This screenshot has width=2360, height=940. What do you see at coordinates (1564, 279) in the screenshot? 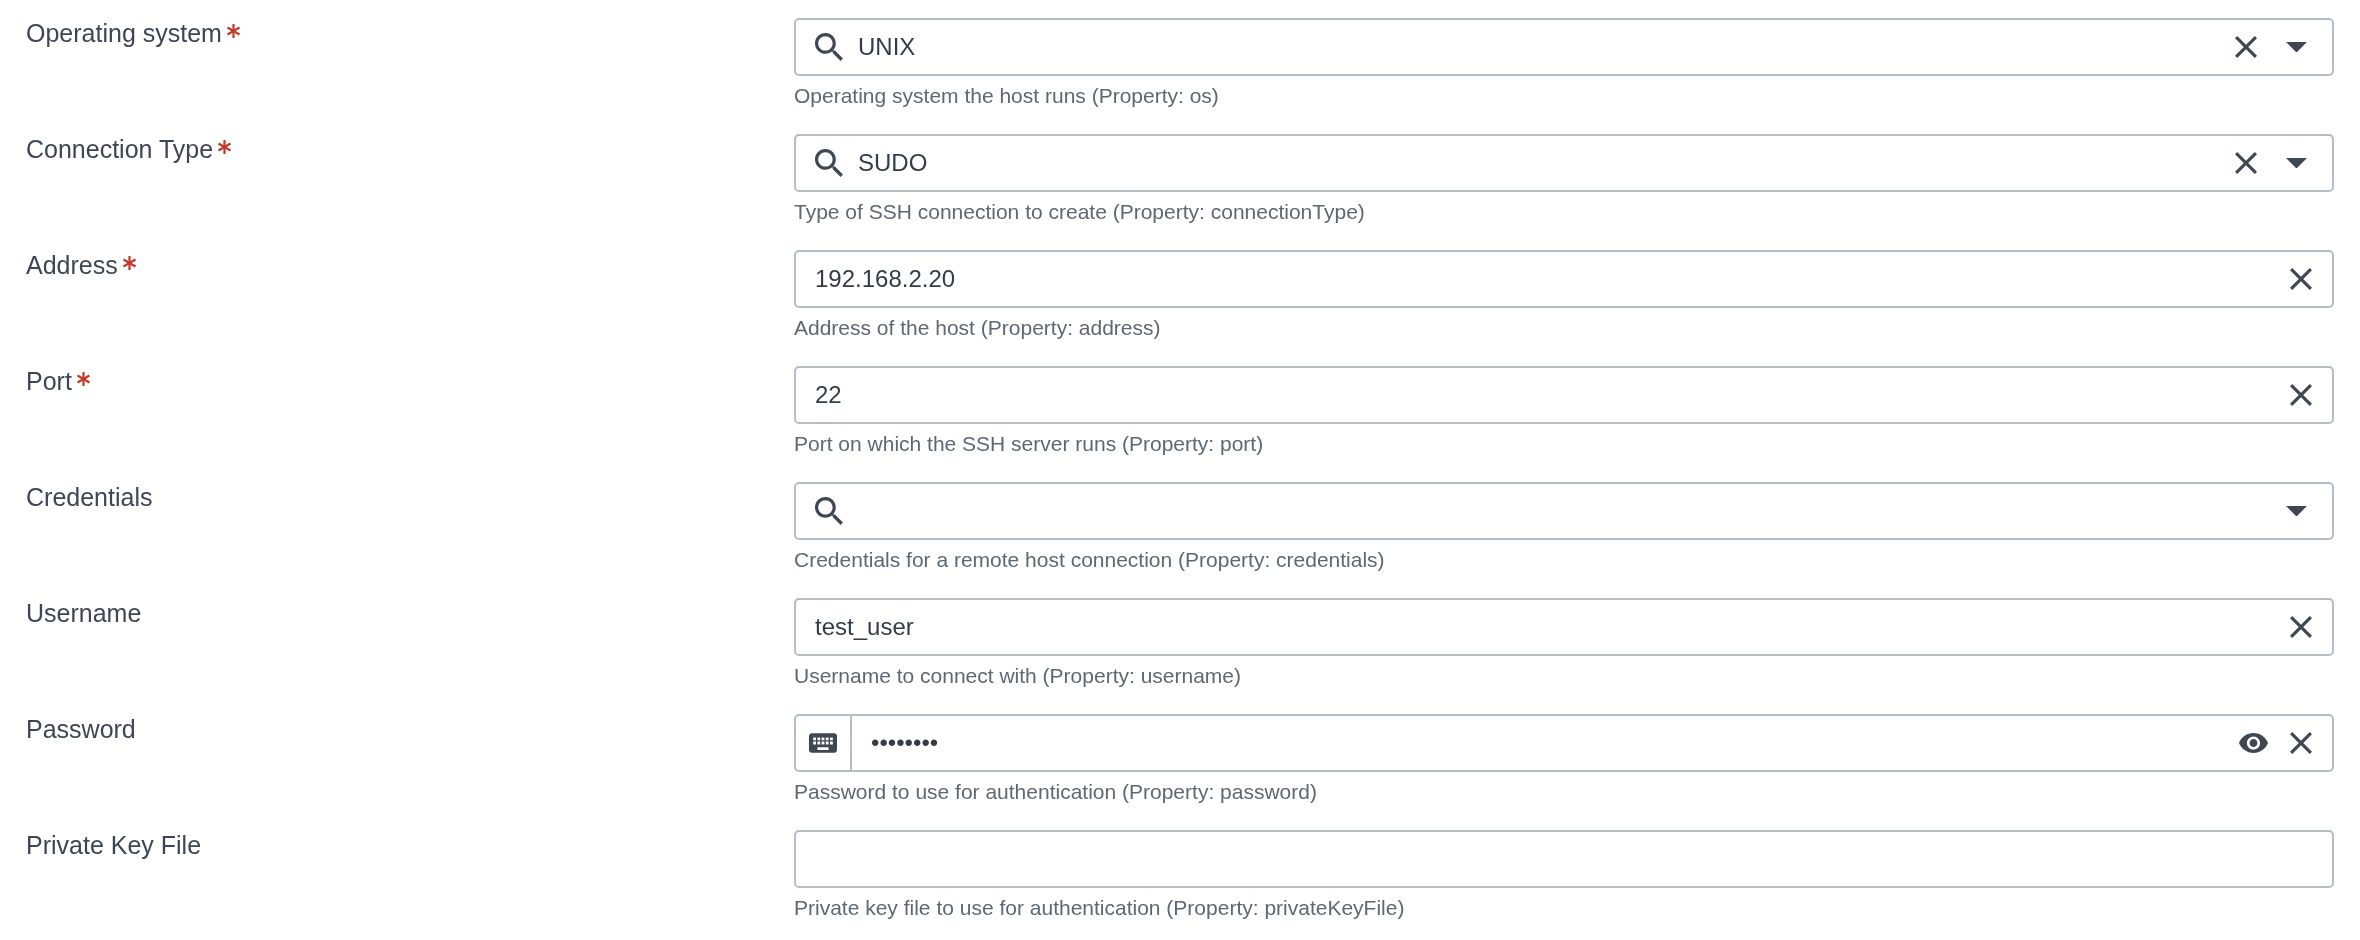
I see `text-field: 192.168.2.20` at bounding box center [1564, 279].